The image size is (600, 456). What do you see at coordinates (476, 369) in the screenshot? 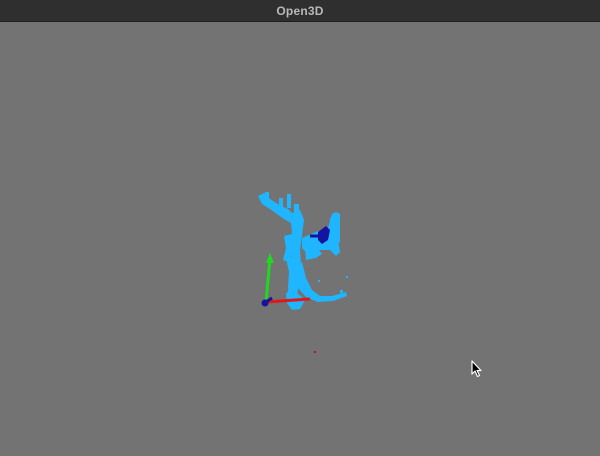
I see `arrow-cursor-icon` at bounding box center [476, 369].